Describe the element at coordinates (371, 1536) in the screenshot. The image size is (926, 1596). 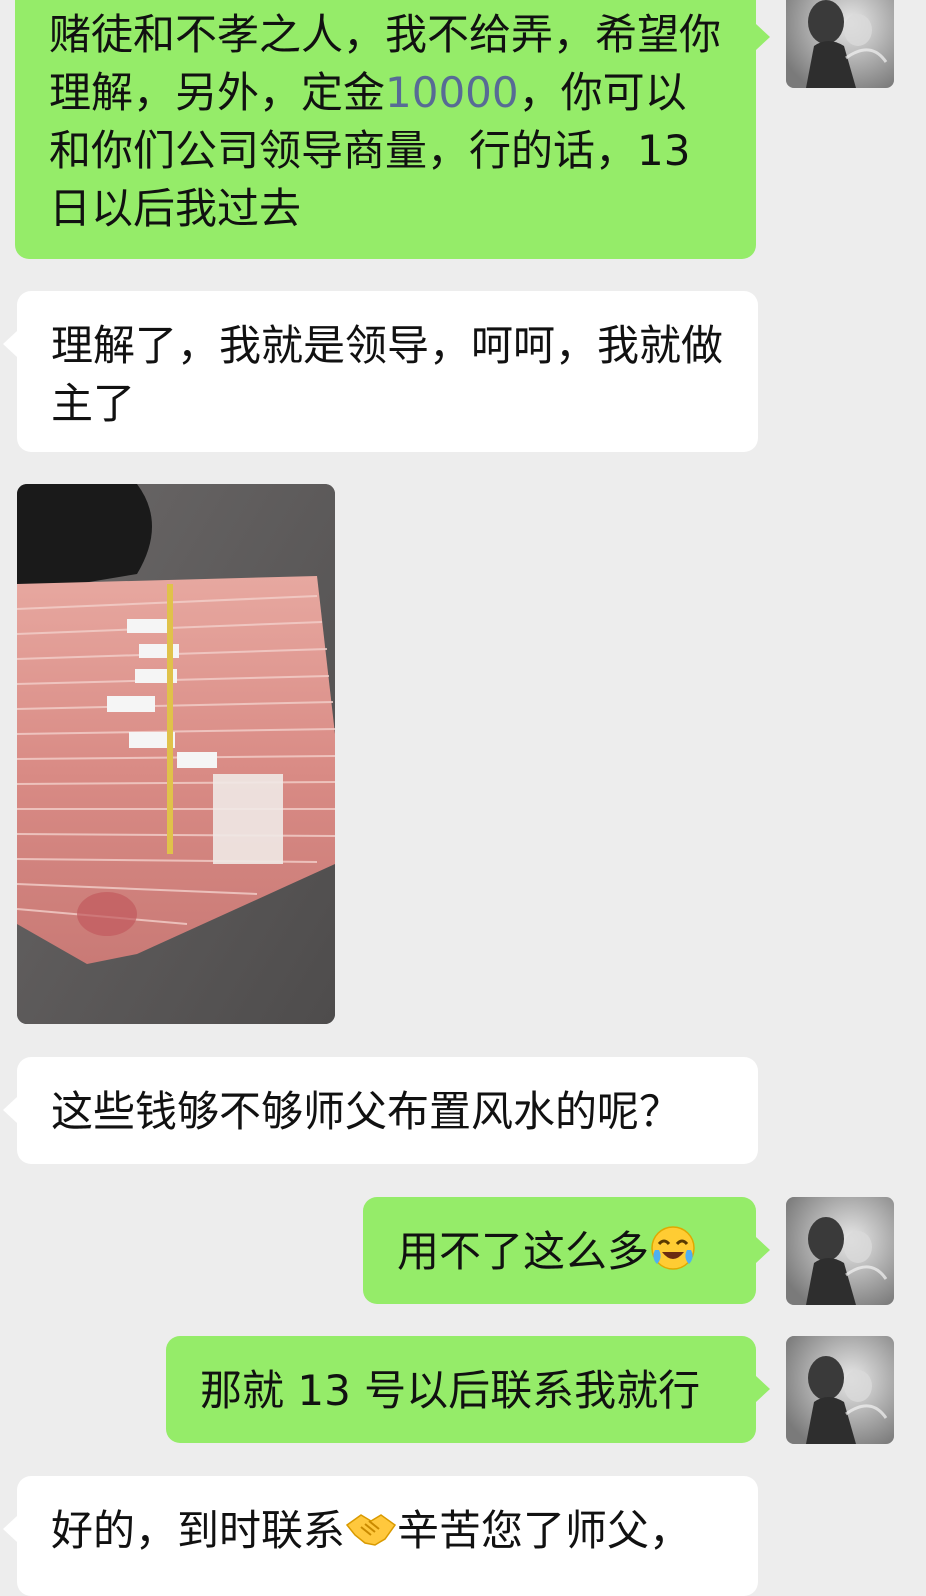
I see `handshake-emoji-icon` at that location.